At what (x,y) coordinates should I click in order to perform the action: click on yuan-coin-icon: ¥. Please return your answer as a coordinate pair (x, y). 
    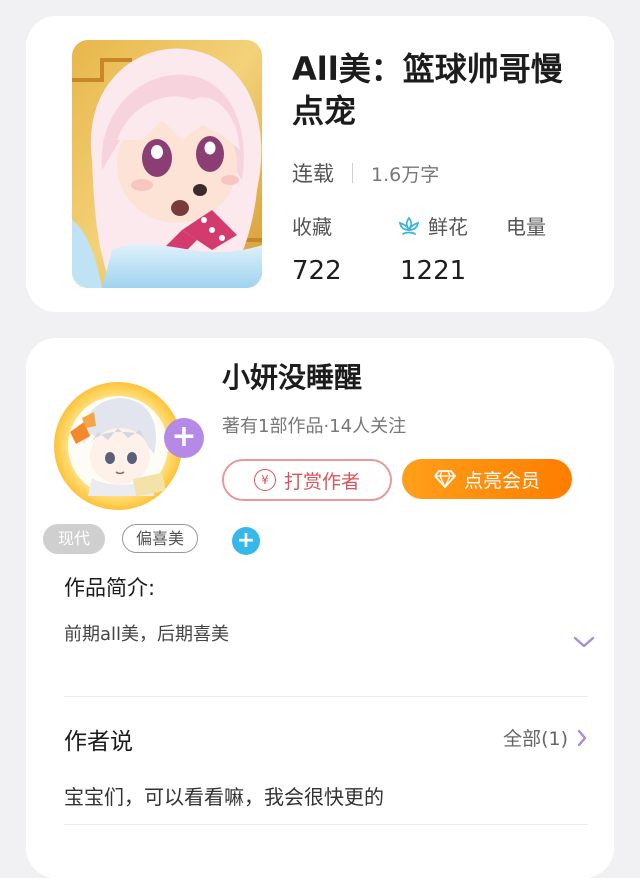
    Looking at the image, I should click on (264, 480).